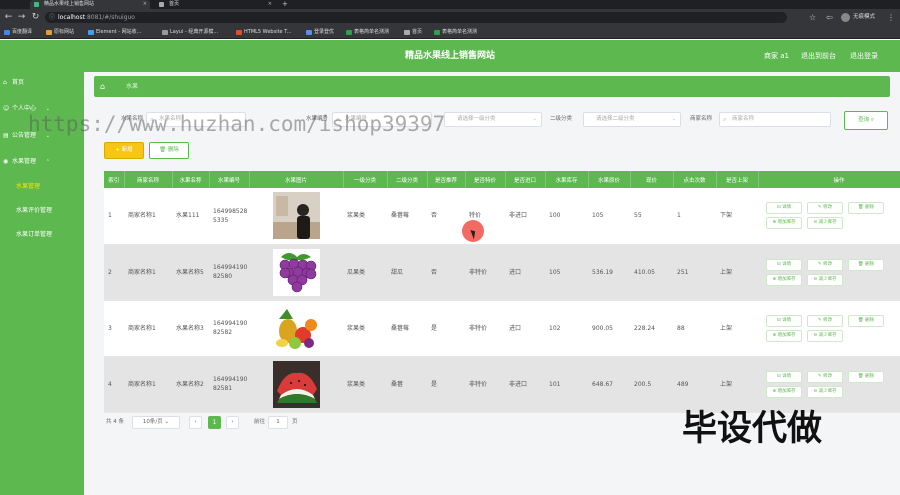  Describe the element at coordinates (566, 216) in the screenshot. I see `cell-stock: 100` at that location.